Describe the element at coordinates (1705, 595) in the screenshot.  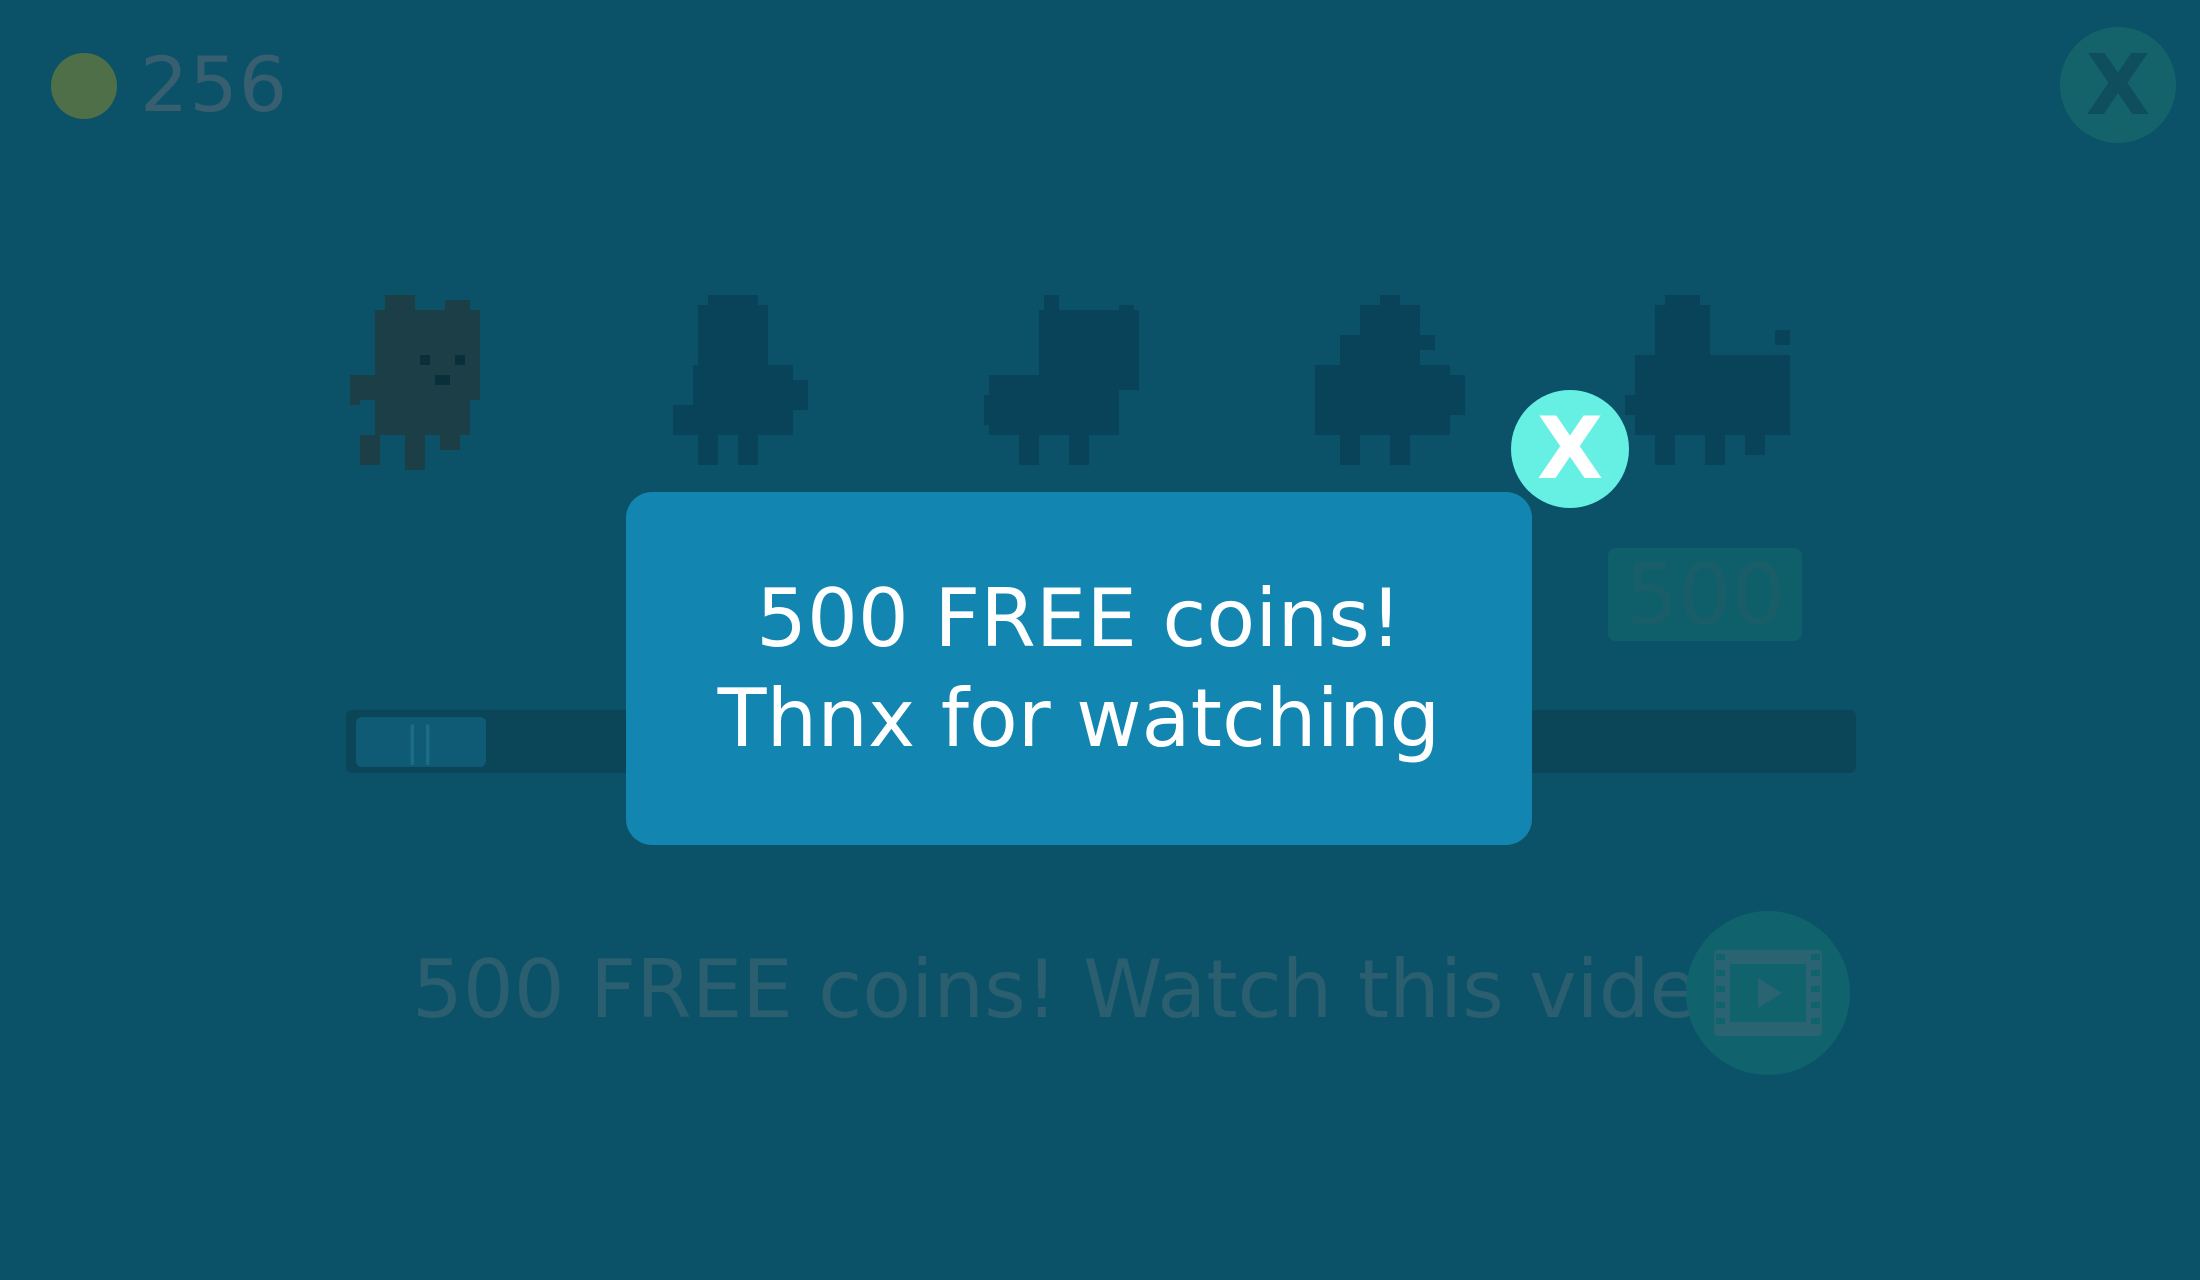
I see `price-tag: 500` at that location.